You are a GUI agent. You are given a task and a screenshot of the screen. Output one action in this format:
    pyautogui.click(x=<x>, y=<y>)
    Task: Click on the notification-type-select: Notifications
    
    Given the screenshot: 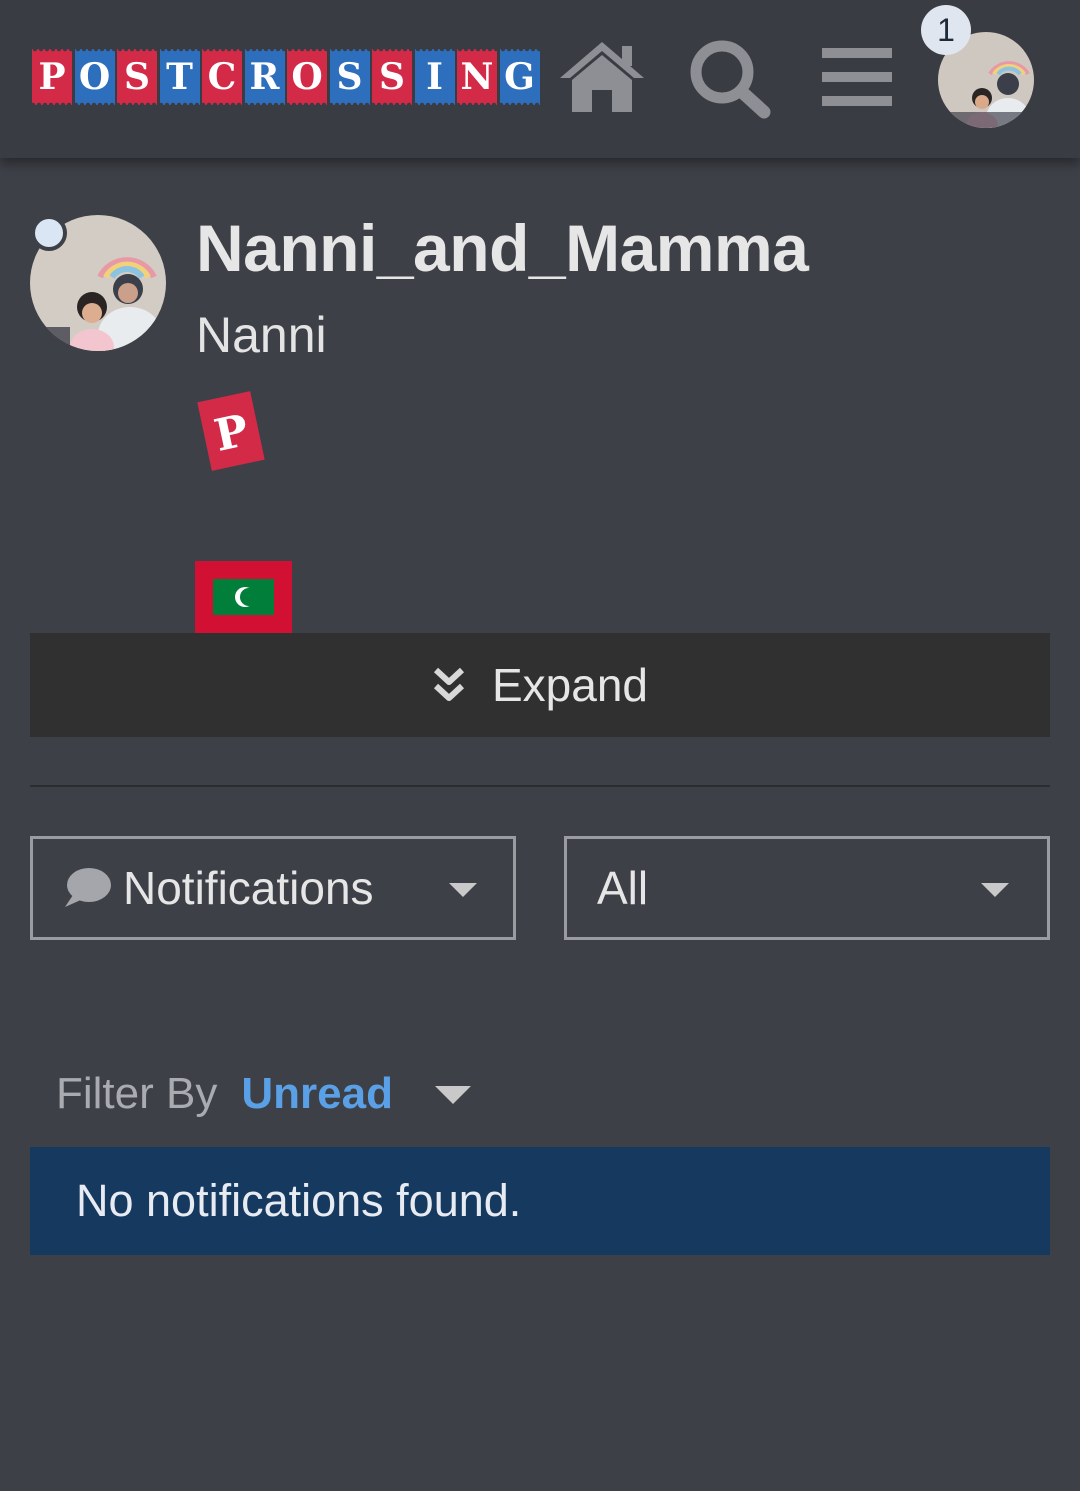 What is the action you would take?
    pyautogui.click(x=273, y=888)
    